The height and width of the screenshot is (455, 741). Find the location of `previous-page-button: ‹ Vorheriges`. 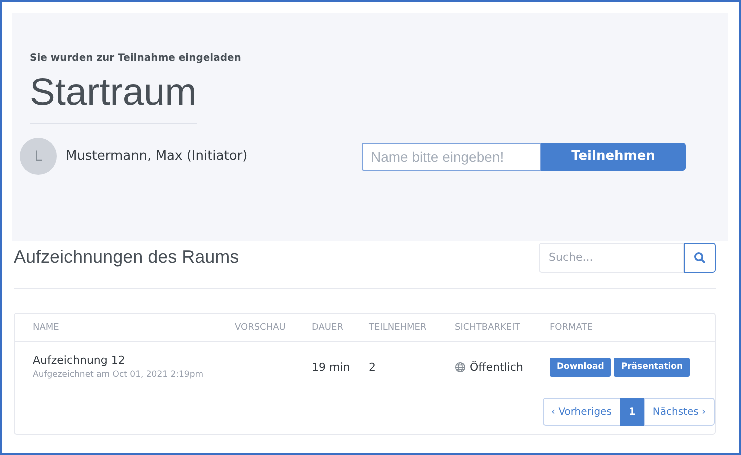

previous-page-button: ‹ Vorheriges is located at coordinates (581, 412).